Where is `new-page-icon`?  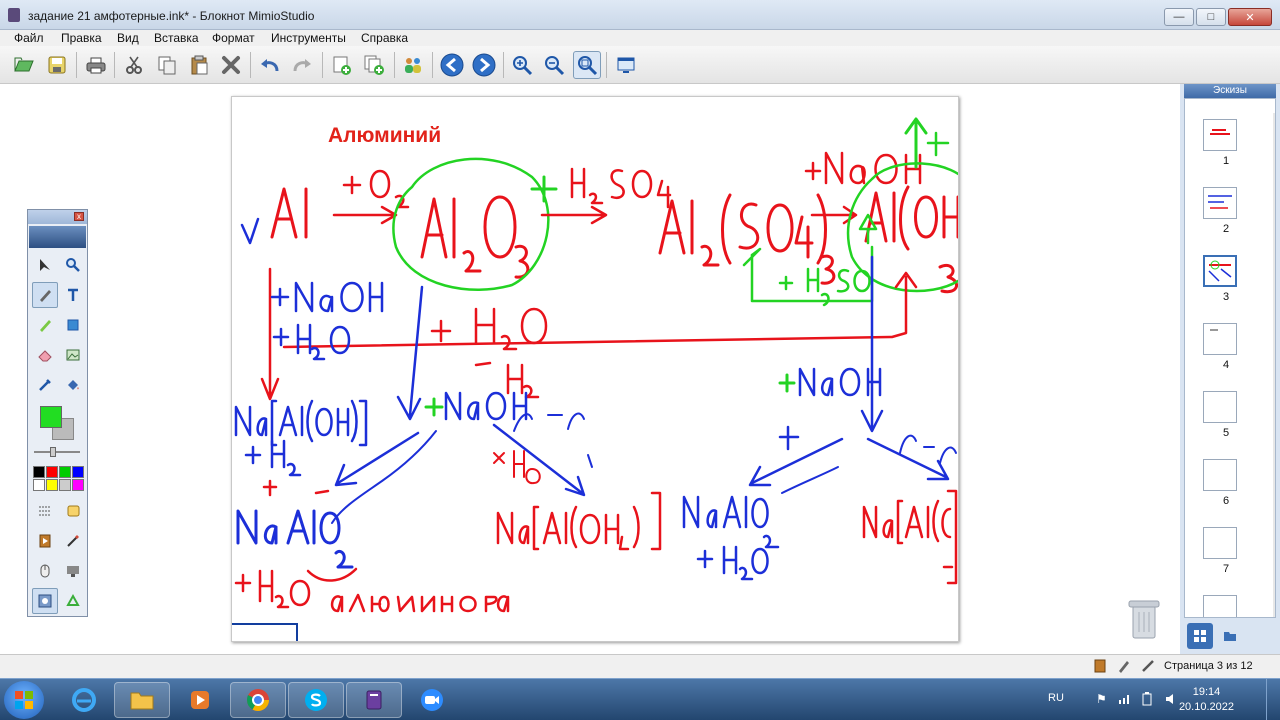 new-page-icon is located at coordinates (342, 65).